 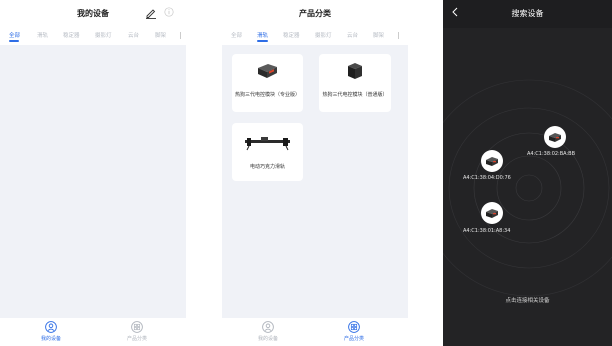 I want to click on title-bar: 我的设备, so click(x=93, y=13).